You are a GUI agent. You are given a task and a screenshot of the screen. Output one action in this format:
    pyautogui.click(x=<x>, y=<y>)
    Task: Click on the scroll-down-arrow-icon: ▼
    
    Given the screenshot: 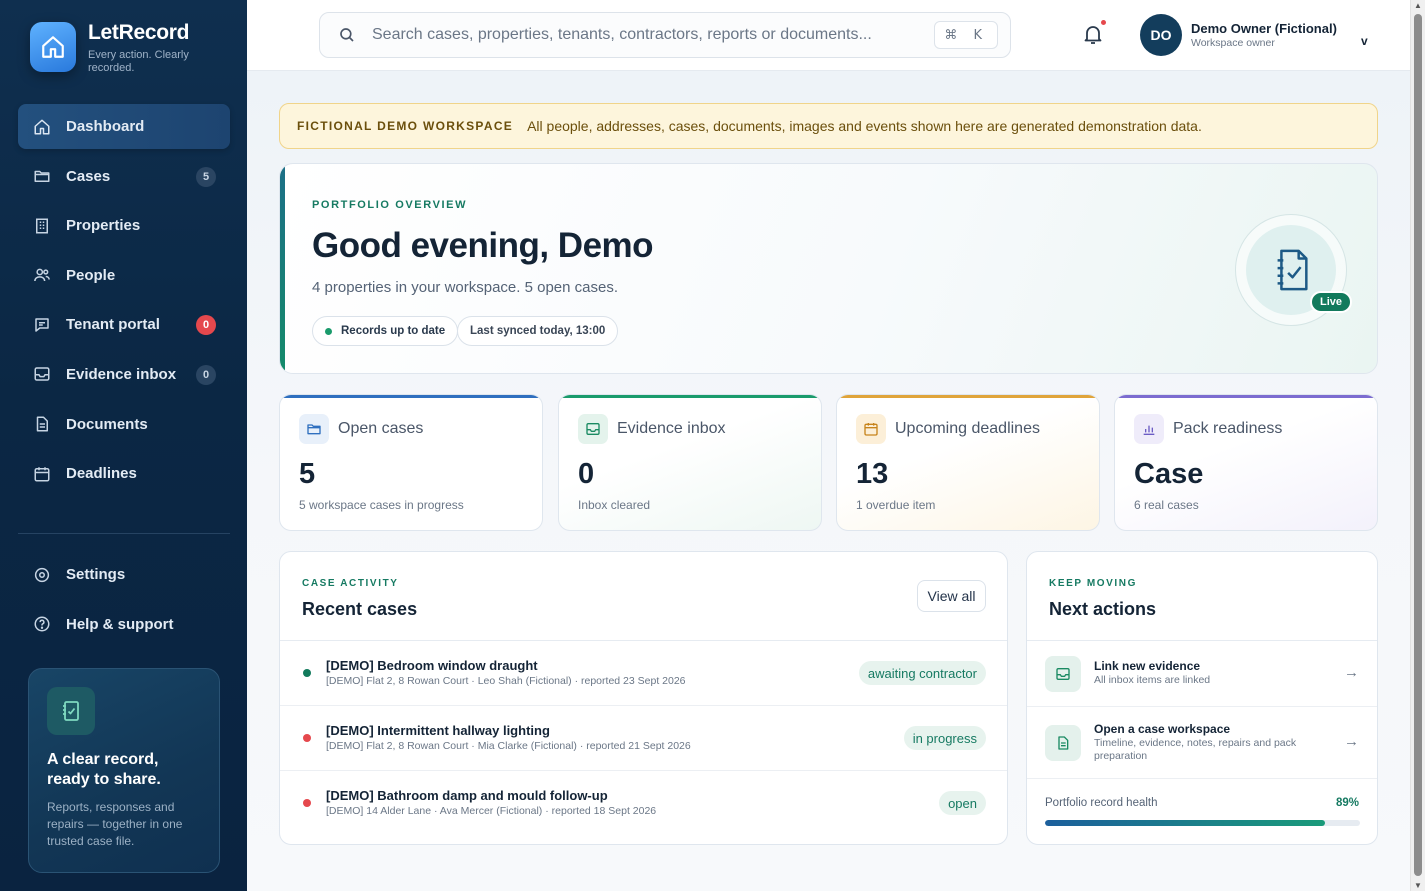 What is the action you would take?
    pyautogui.click(x=1418, y=885)
    